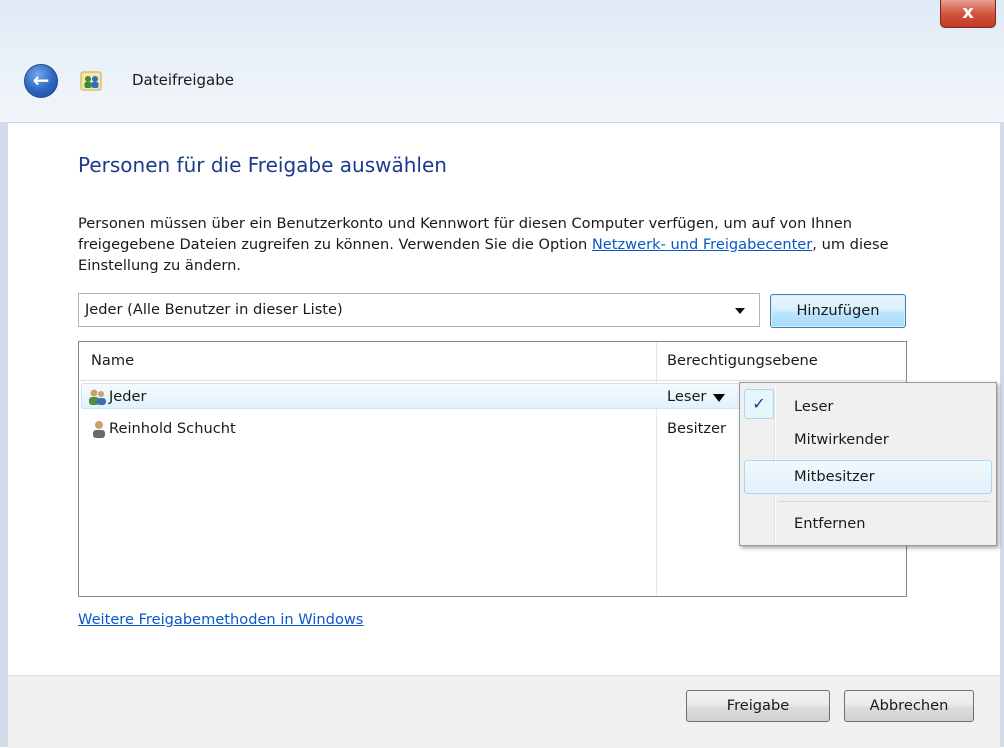 The height and width of the screenshot is (748, 1004). I want to click on combo-value: Jeder (Alle Benutzer in dieser Liste), so click(214, 309).